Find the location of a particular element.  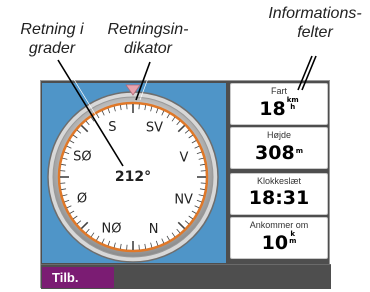

field-altitude: Højde 308 m is located at coordinates (279, 148).